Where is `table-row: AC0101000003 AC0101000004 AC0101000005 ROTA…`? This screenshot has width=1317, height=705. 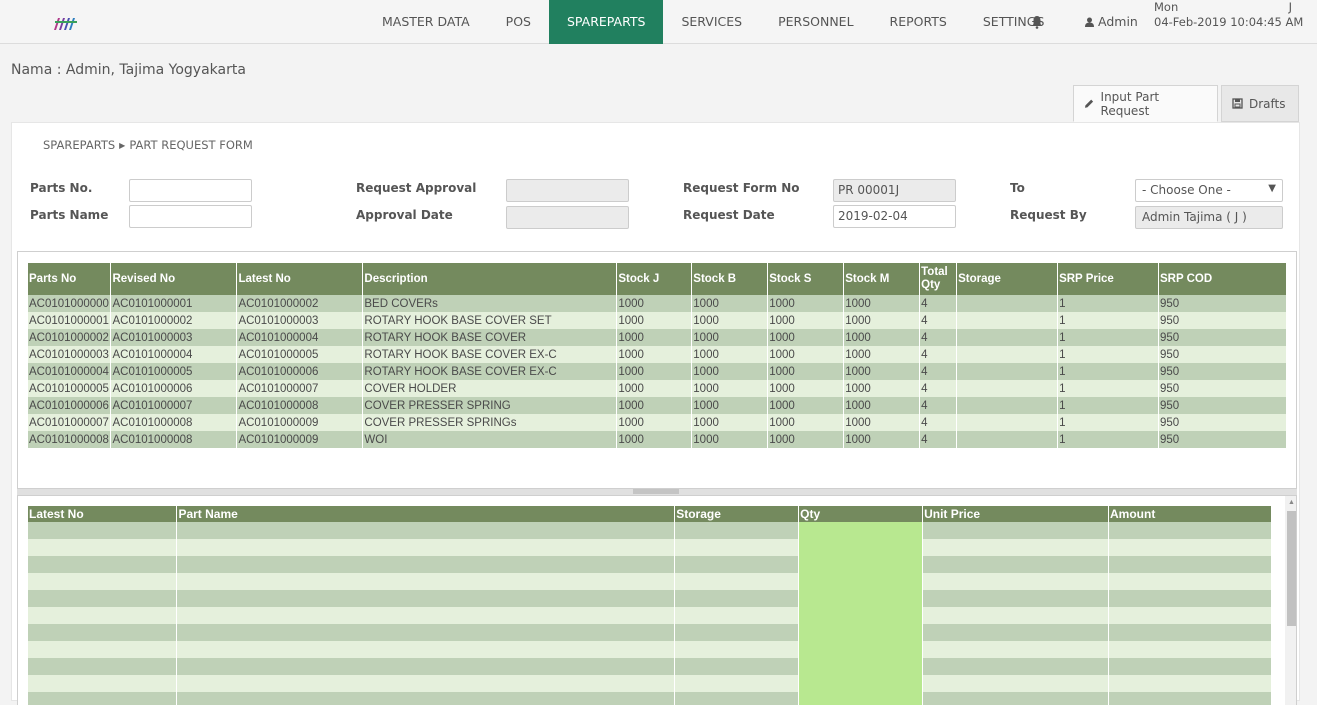
table-row: AC0101000003 AC0101000004 AC0101000005 ROTA… is located at coordinates (658, 354).